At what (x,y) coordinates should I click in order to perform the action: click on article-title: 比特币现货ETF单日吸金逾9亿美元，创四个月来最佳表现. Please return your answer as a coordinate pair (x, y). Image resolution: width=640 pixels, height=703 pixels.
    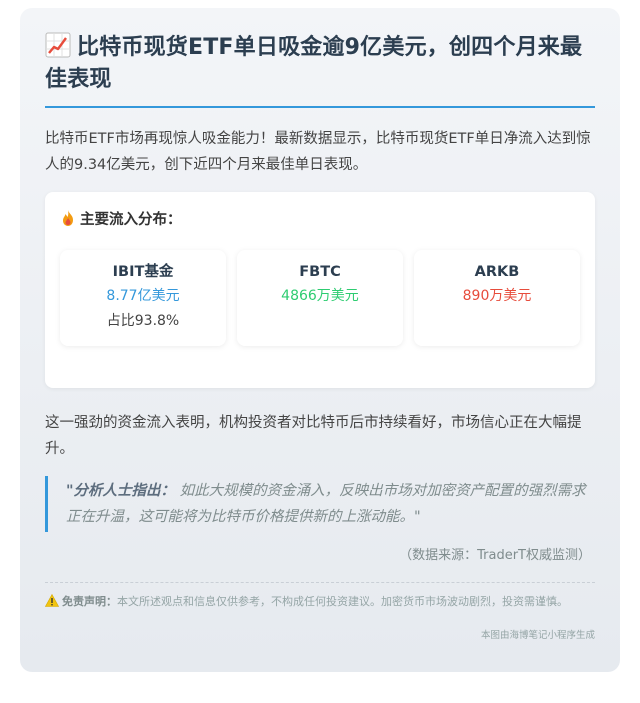
    Looking at the image, I should click on (314, 63).